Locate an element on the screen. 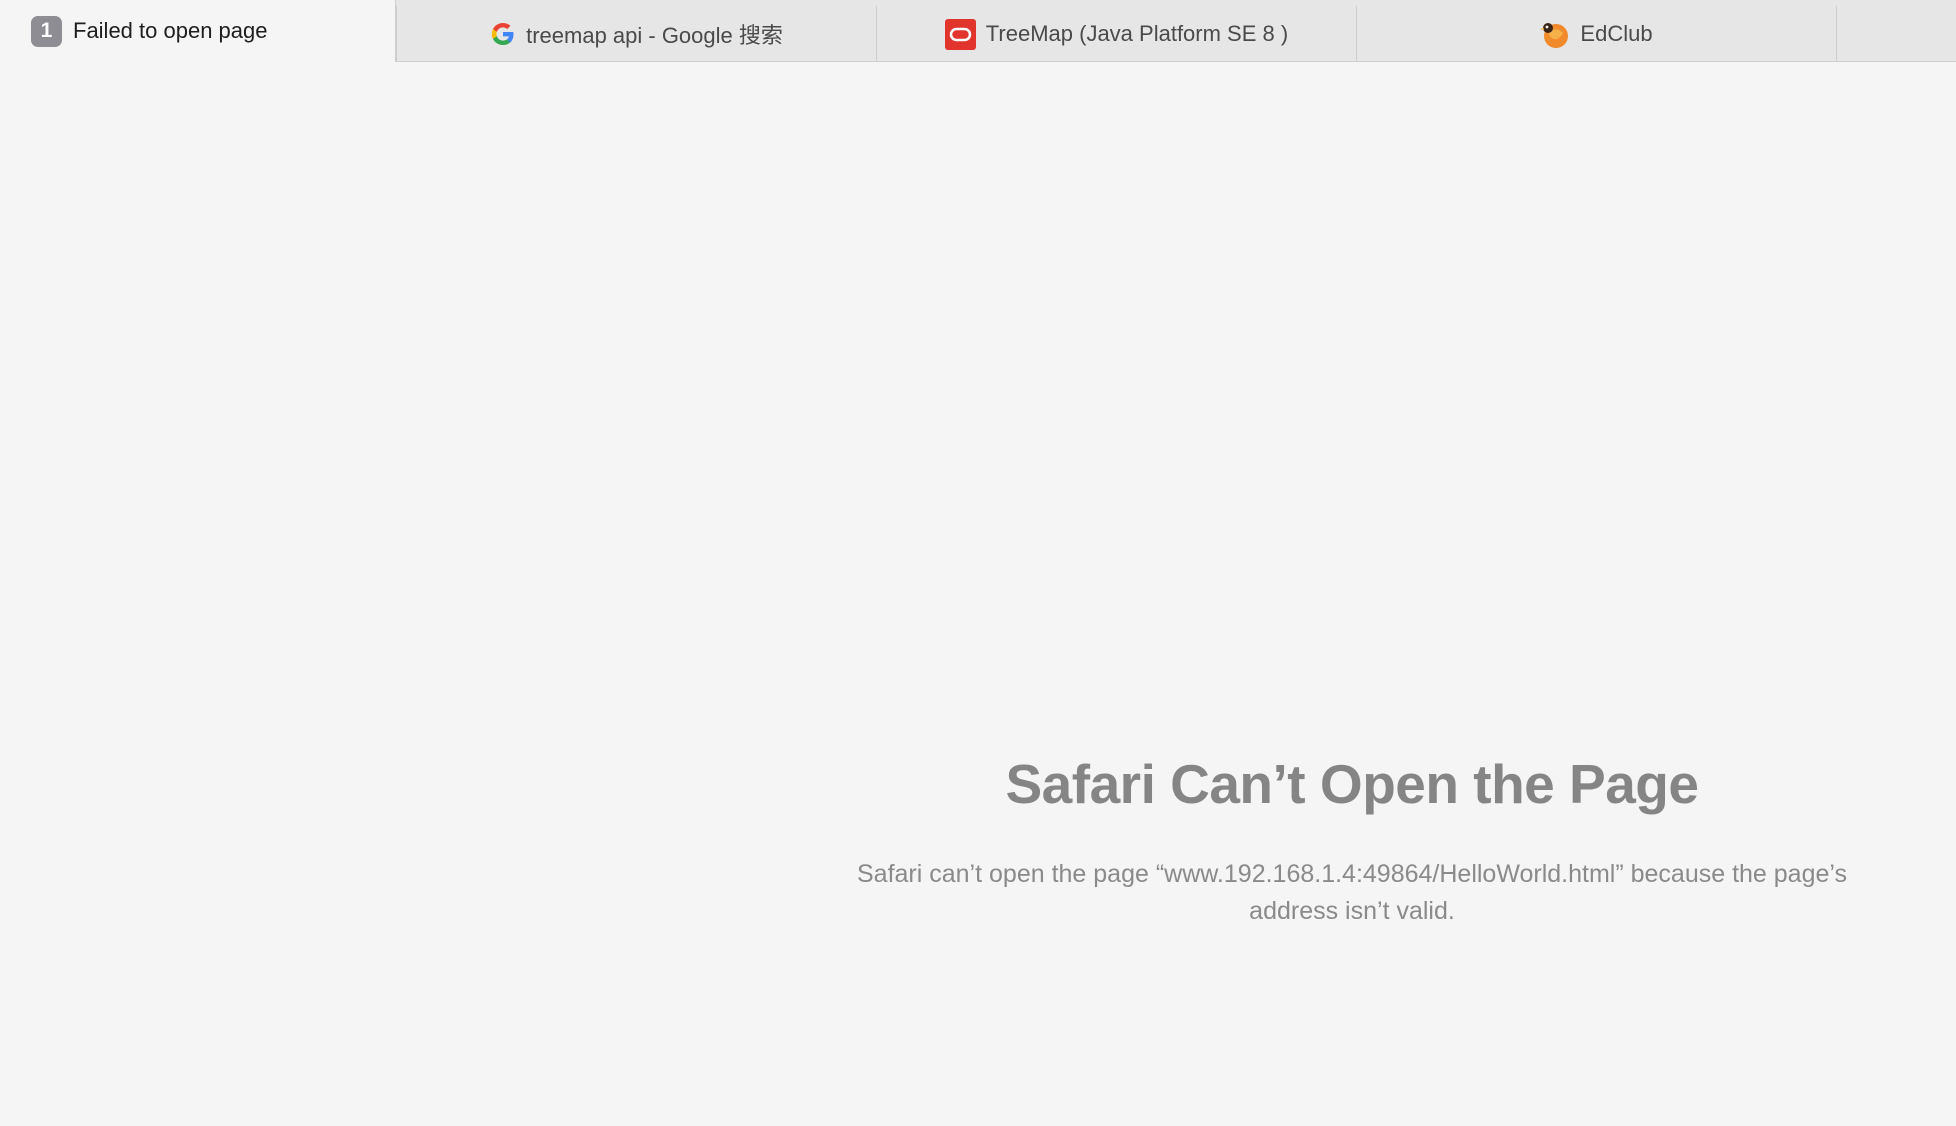 Image resolution: width=1956 pixels, height=1126 pixels. tab-edclub: EdClub is located at coordinates (1596, 34).